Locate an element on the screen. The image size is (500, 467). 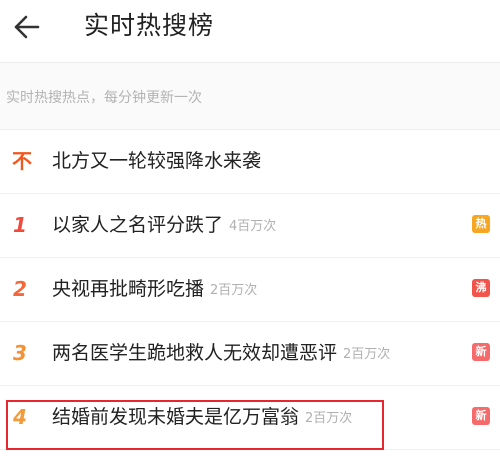
item-title: 两名医学生跪地救人无效却遭恶评 2百万次 is located at coordinates (221, 354).